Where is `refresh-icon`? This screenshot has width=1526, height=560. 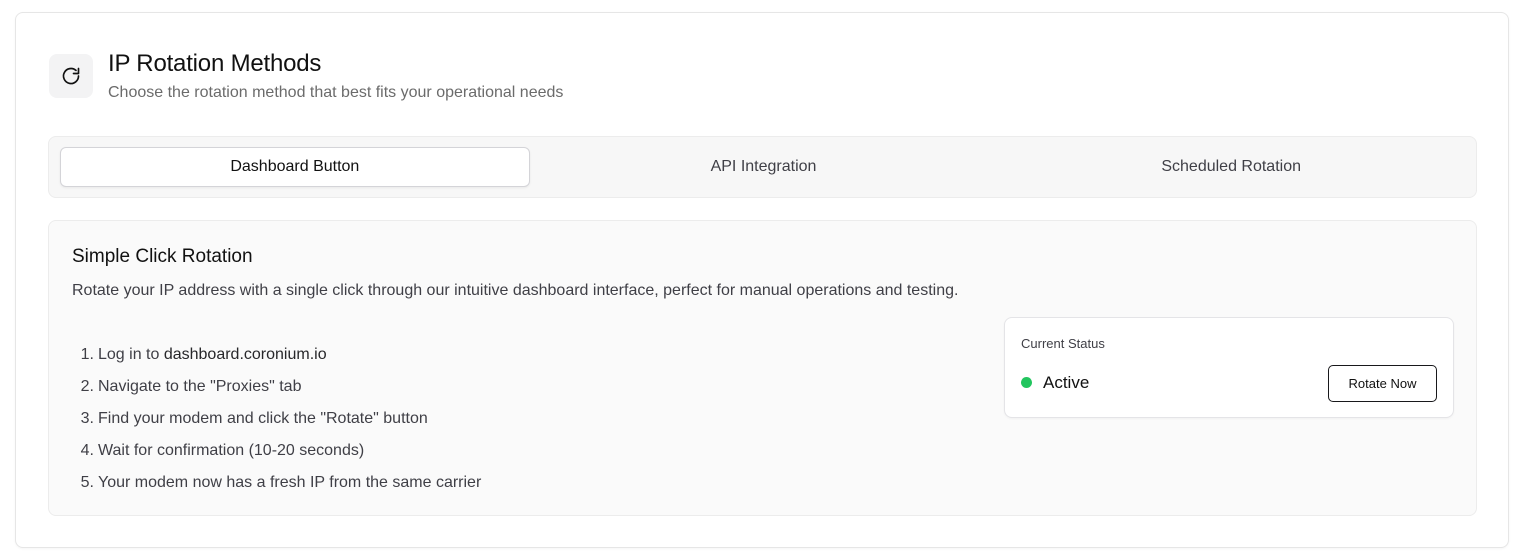
refresh-icon is located at coordinates (71, 76).